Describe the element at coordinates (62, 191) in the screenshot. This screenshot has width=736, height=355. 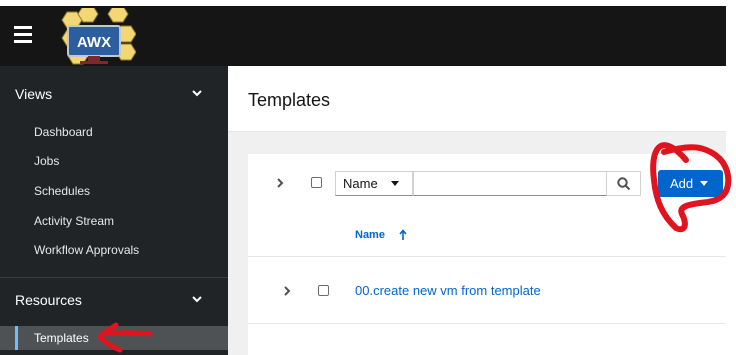
I see `sidebar-item-label: Schedules` at that location.